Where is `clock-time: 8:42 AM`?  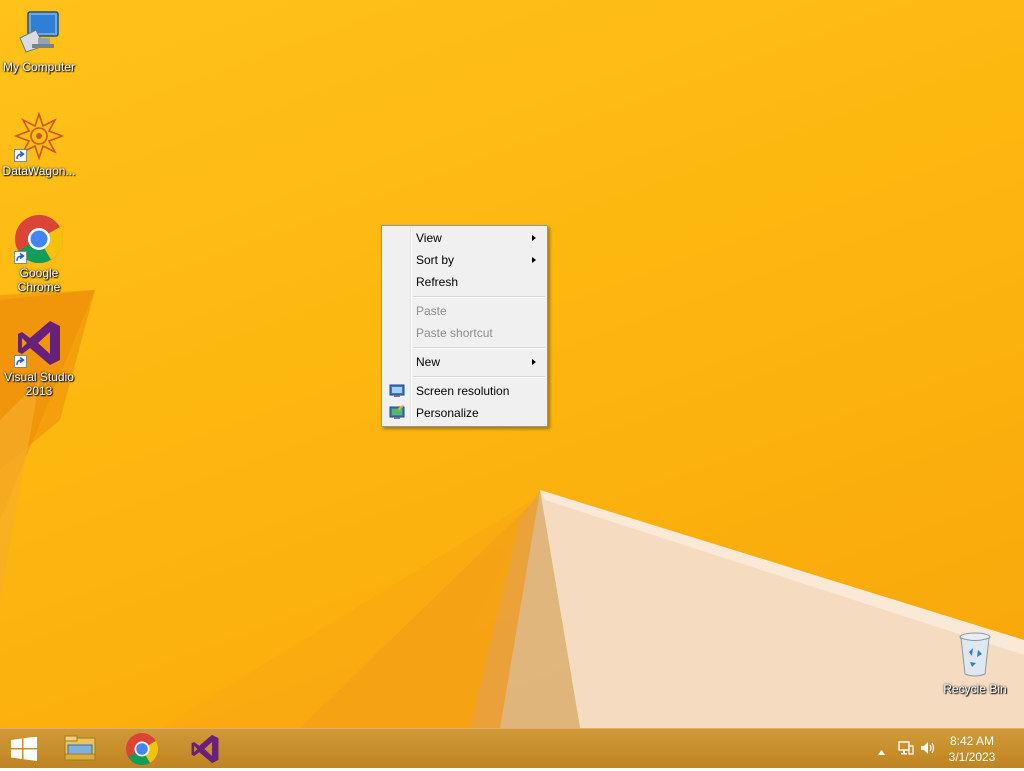 clock-time: 8:42 AM is located at coordinates (972, 741).